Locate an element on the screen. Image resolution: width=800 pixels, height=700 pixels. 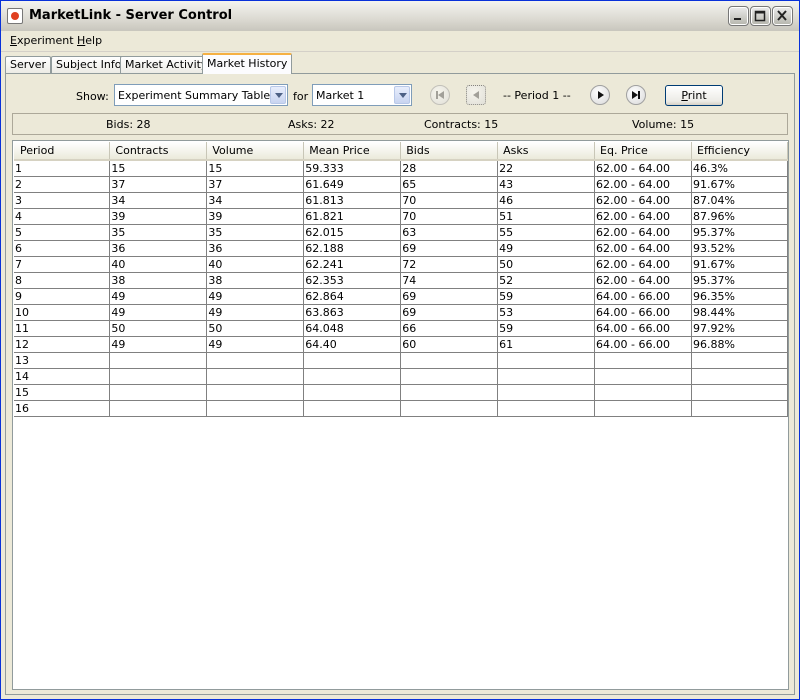
column-header-efficiency: Efficiency is located at coordinates (739, 151).